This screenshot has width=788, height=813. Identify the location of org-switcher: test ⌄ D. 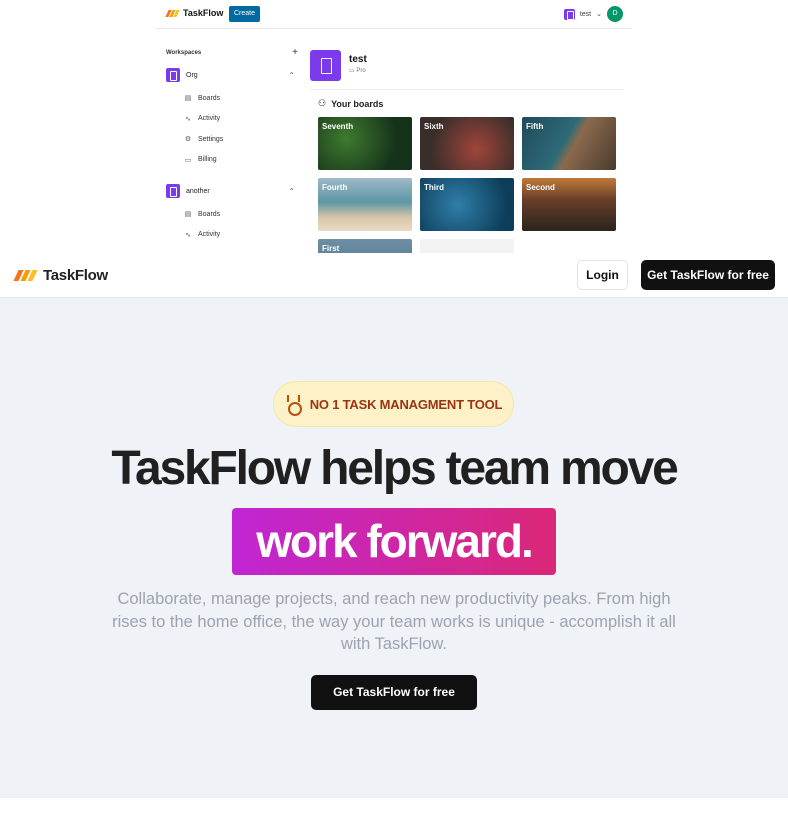
(593, 14).